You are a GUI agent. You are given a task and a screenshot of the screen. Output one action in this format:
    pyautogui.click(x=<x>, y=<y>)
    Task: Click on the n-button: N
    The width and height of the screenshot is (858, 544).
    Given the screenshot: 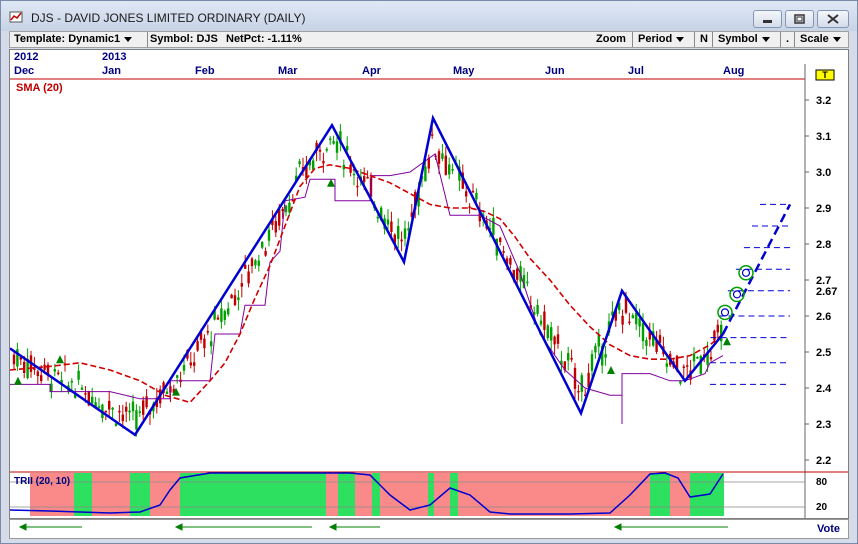 What is the action you would take?
    pyautogui.click(x=704, y=39)
    